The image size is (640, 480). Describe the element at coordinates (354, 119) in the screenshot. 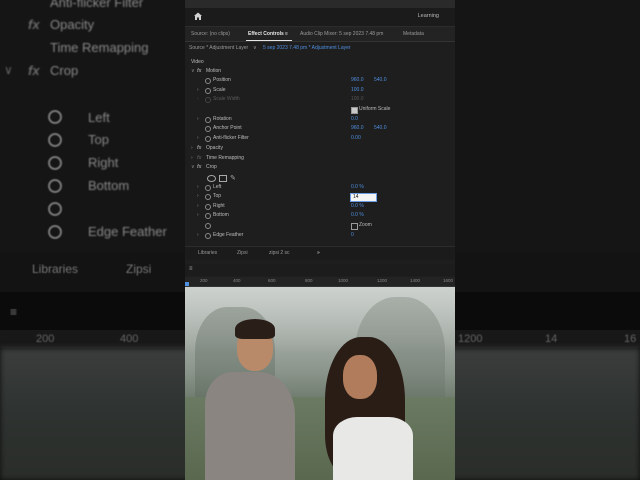

I see `rotation-value: 0.0` at that location.